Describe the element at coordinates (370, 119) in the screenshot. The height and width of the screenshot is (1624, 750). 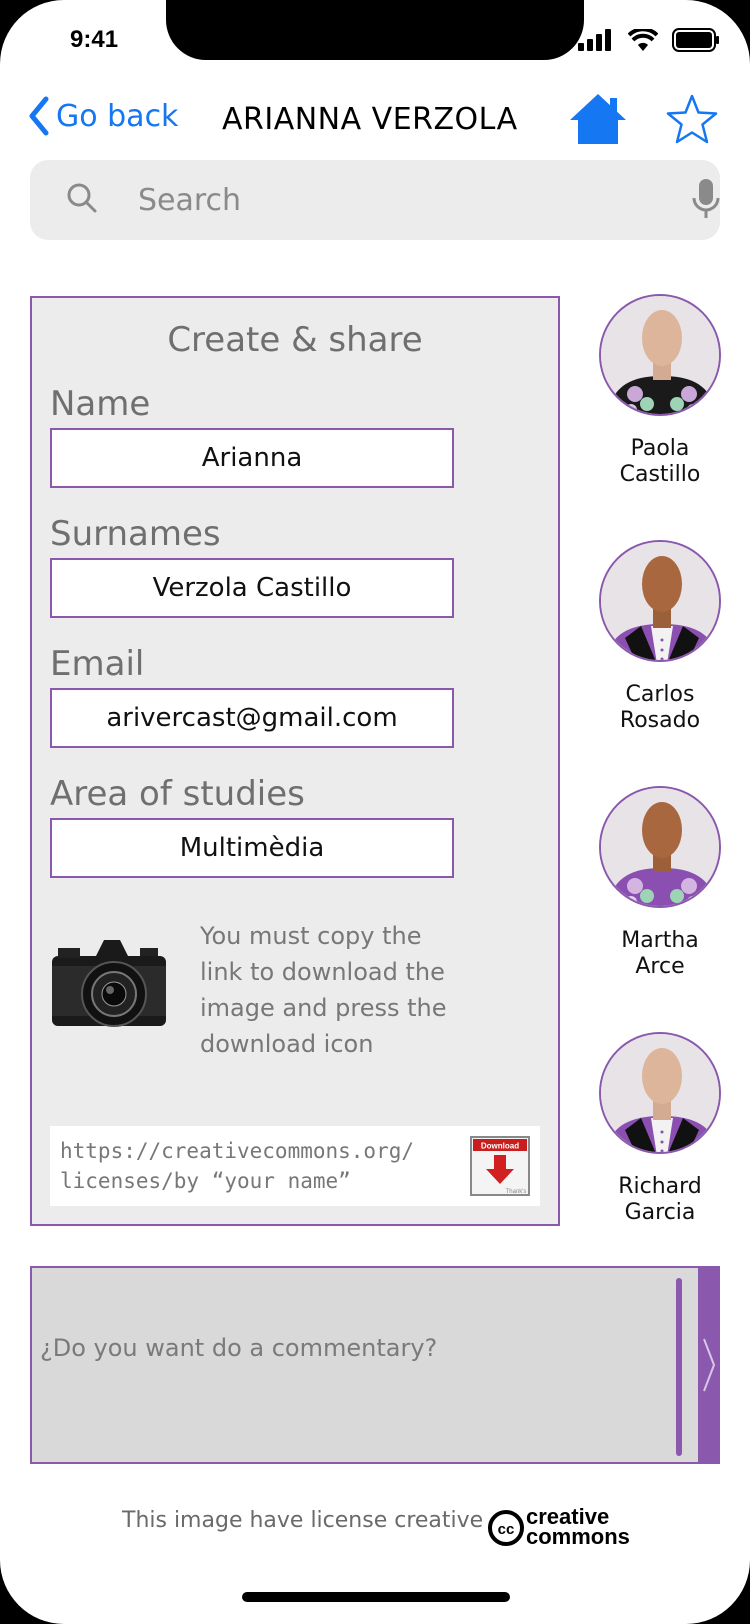
I see `page-title: ARIANNA VERZOLA` at that location.